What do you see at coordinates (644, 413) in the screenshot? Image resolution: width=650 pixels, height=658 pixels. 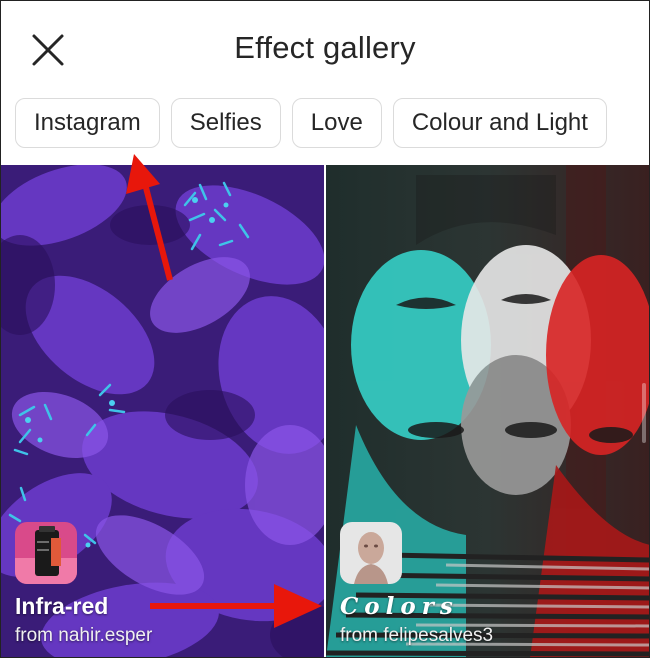 I see `scrollbar` at bounding box center [644, 413].